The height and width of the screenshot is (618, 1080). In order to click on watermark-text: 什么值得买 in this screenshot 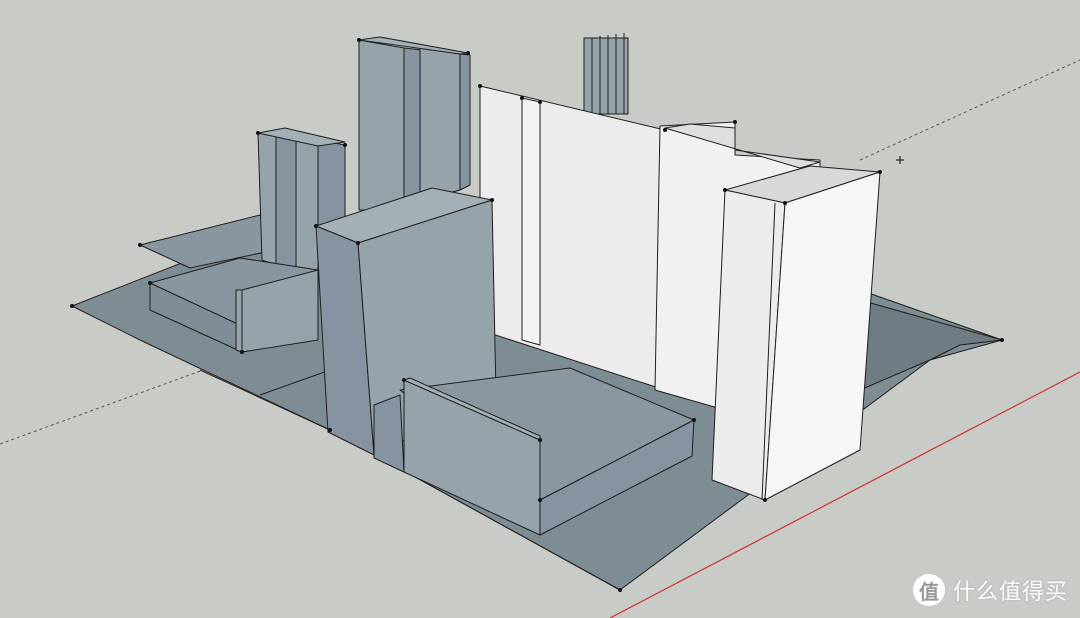, I will do `click(1010, 592)`.